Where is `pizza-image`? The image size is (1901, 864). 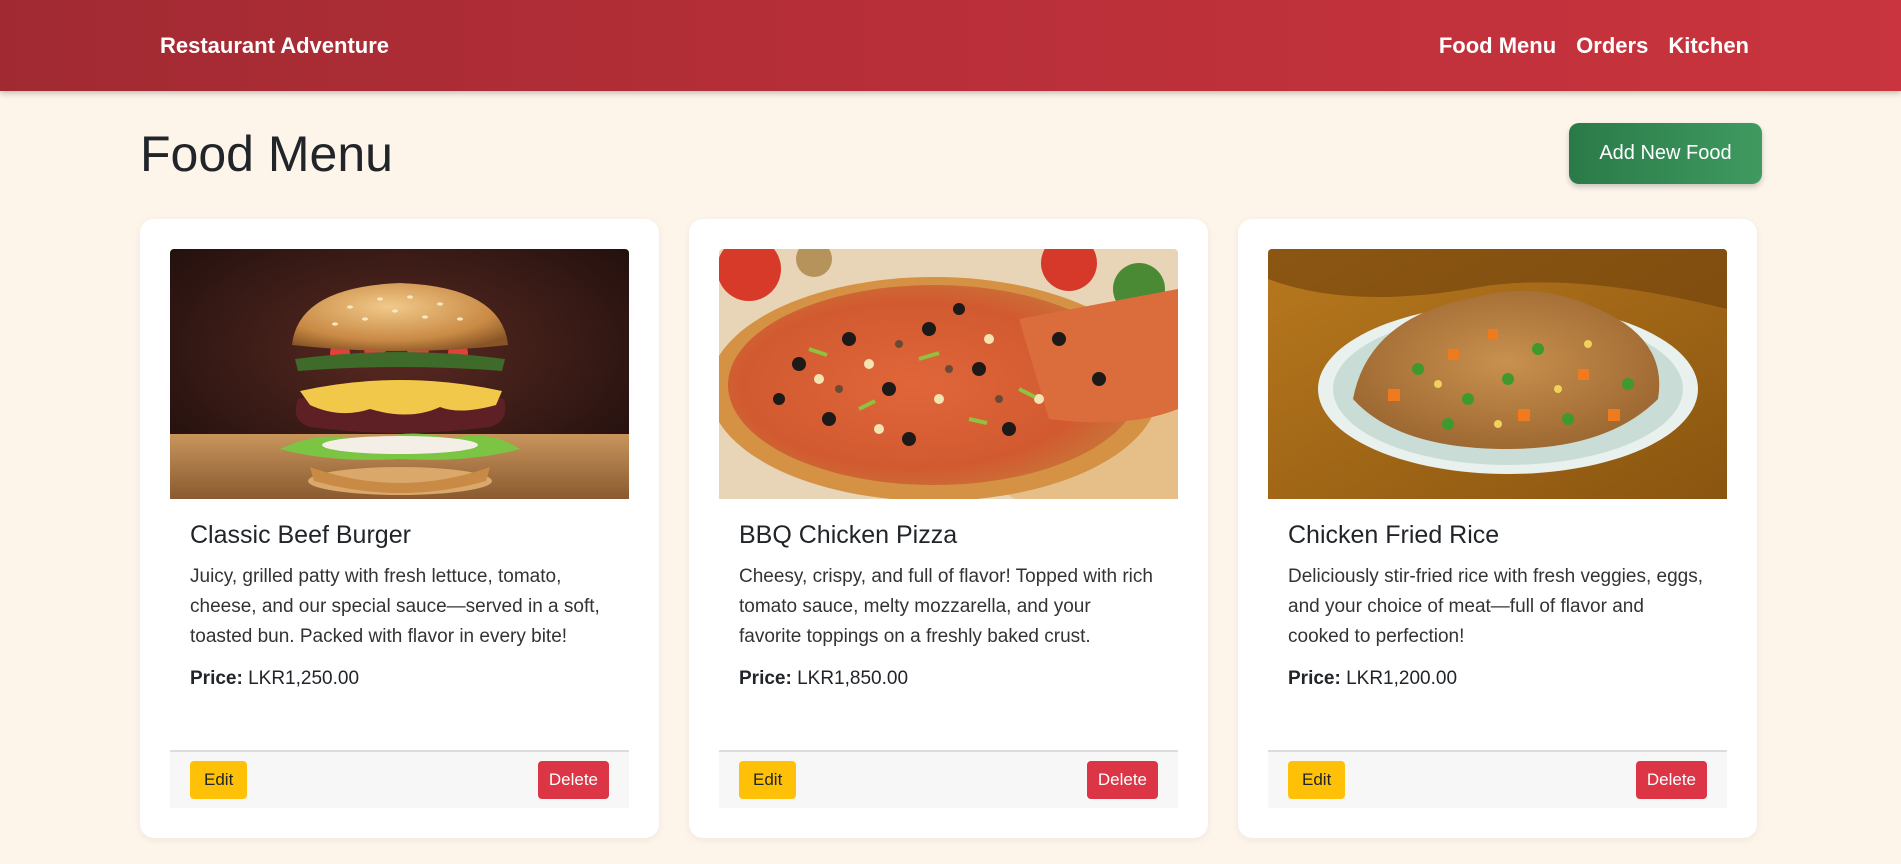 pizza-image is located at coordinates (948, 374).